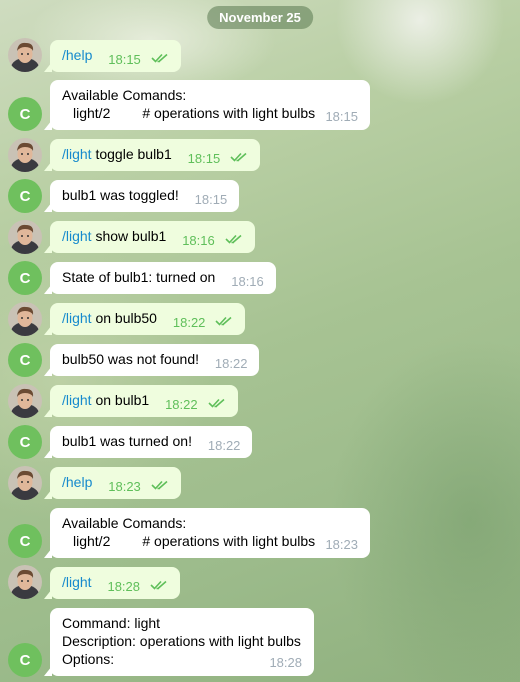 This screenshot has height=682, width=520. I want to click on incoming-message: State of bulb1: turned on 18:16, so click(160, 278).